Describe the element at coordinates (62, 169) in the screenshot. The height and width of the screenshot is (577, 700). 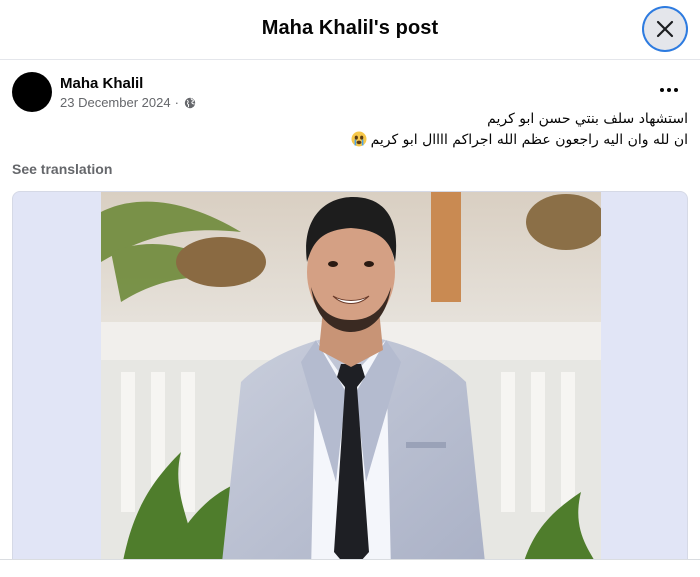
I see `see-translation-link: See translation` at that location.